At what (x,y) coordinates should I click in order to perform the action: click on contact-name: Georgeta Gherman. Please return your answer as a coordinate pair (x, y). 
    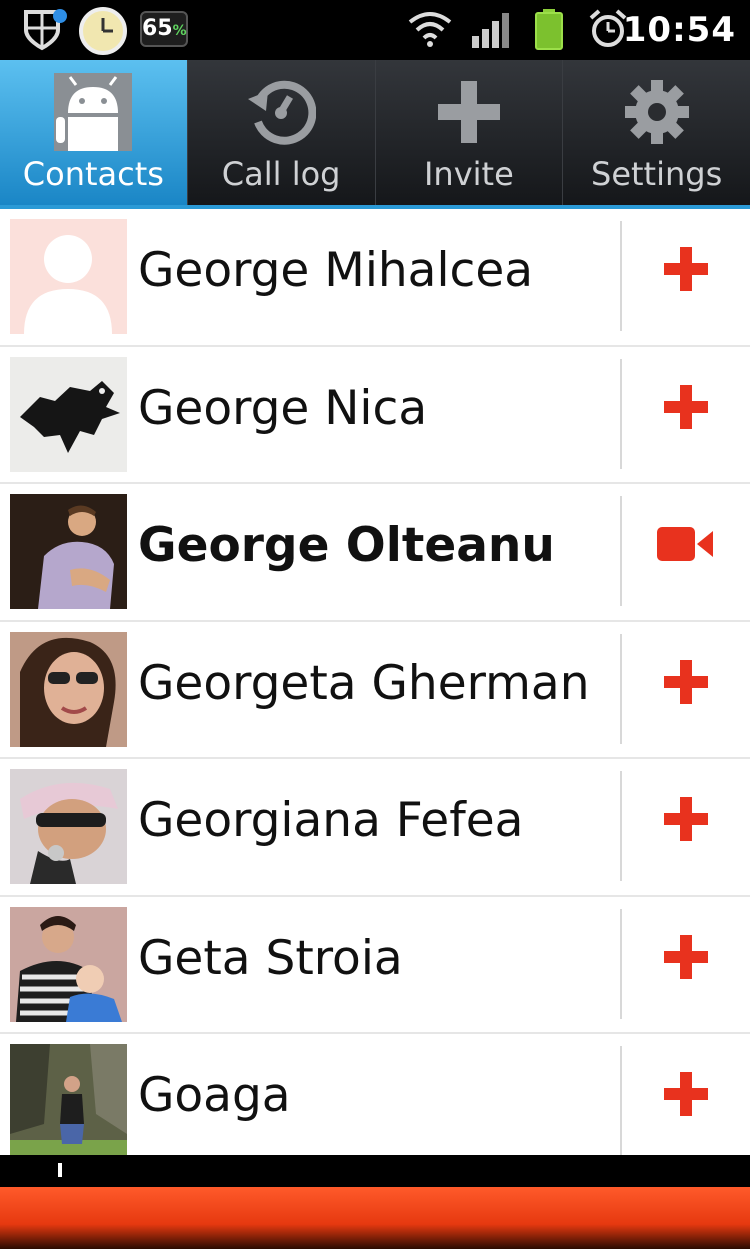
    Looking at the image, I should click on (364, 683).